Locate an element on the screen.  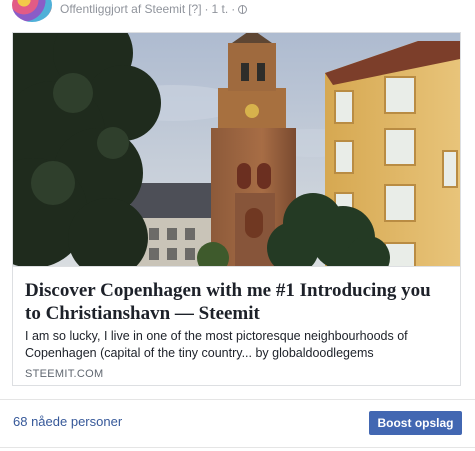
reach-link: 68 nåede personer is located at coordinates (67, 421).